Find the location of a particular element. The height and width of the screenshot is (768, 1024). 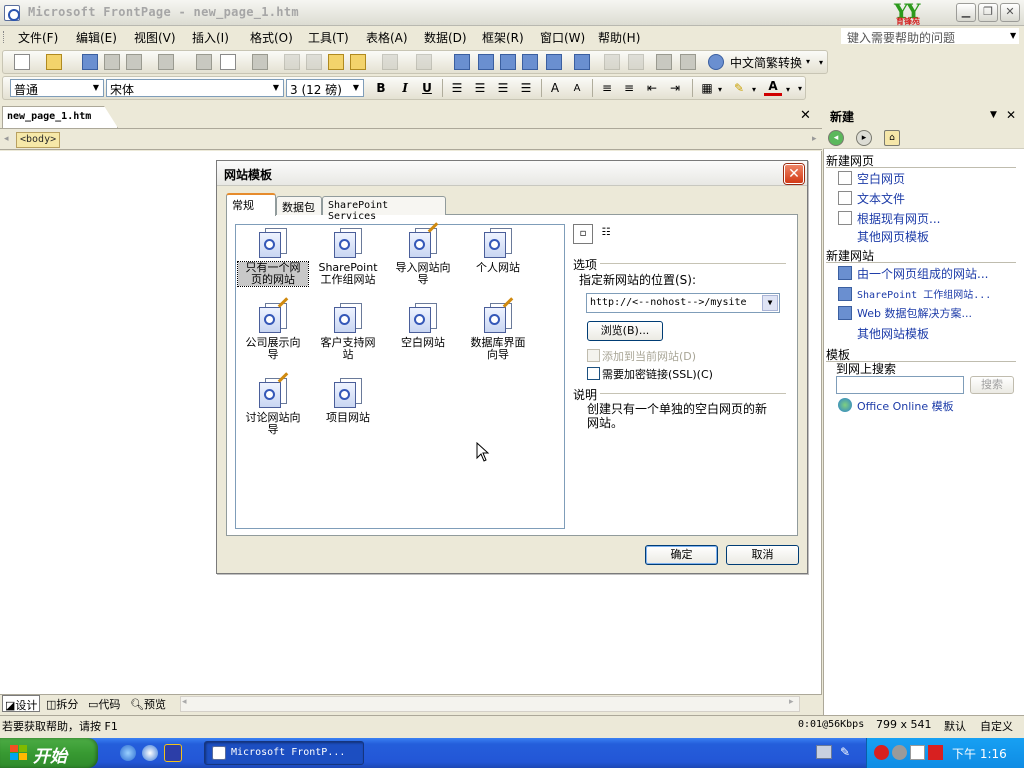

menu-table: 表格(A) is located at coordinates (387, 37).